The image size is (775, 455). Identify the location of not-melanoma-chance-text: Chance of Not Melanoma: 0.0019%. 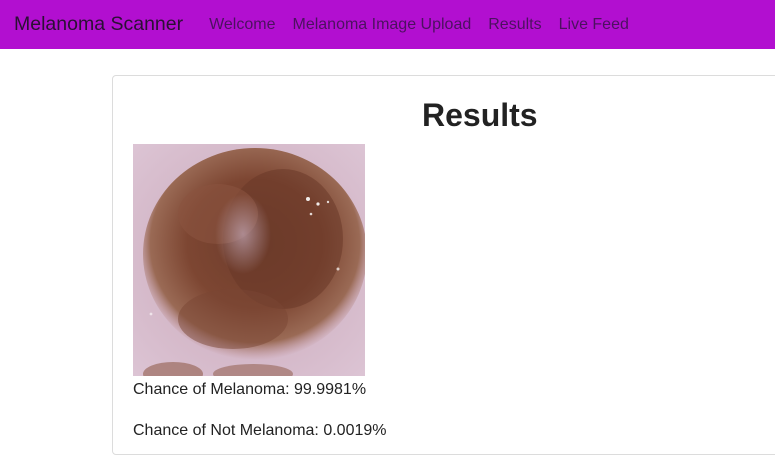
(260, 430).